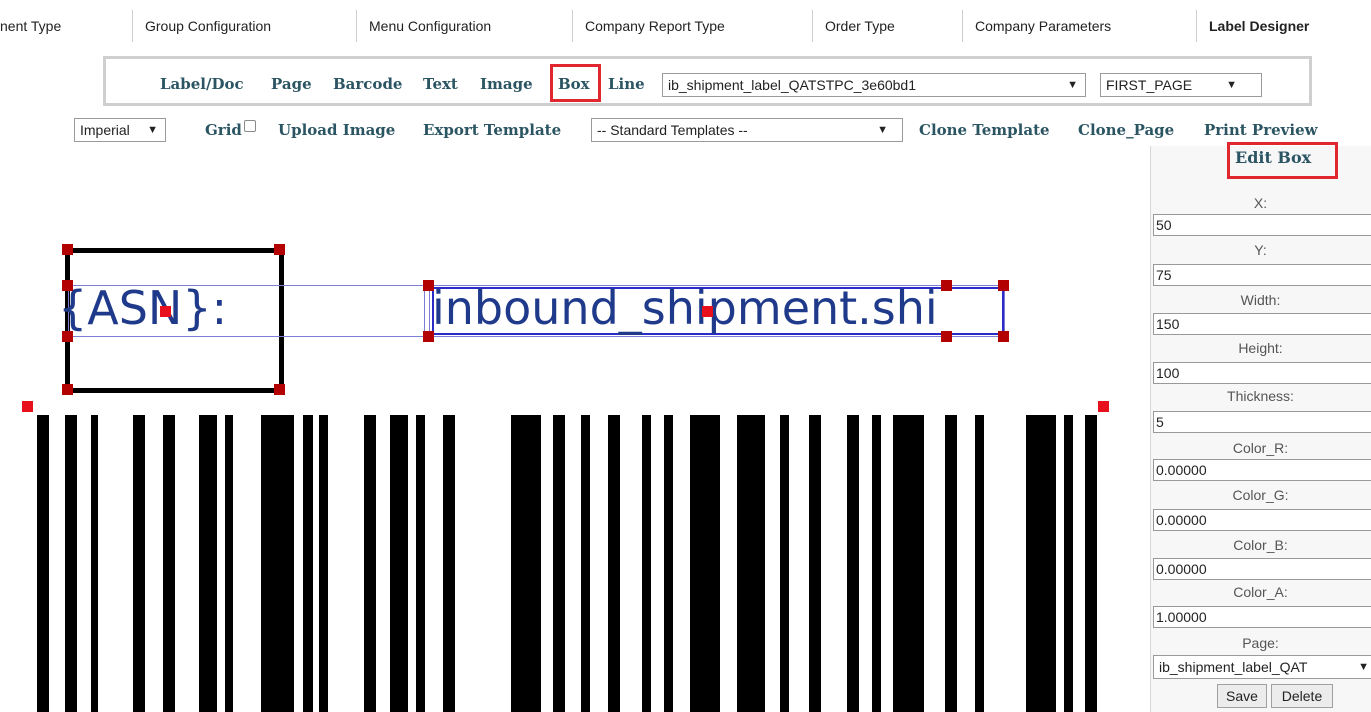 The width and height of the screenshot is (1371, 712). Describe the element at coordinates (1262, 569) in the screenshot. I see `color-b-input: 0.00000` at that location.